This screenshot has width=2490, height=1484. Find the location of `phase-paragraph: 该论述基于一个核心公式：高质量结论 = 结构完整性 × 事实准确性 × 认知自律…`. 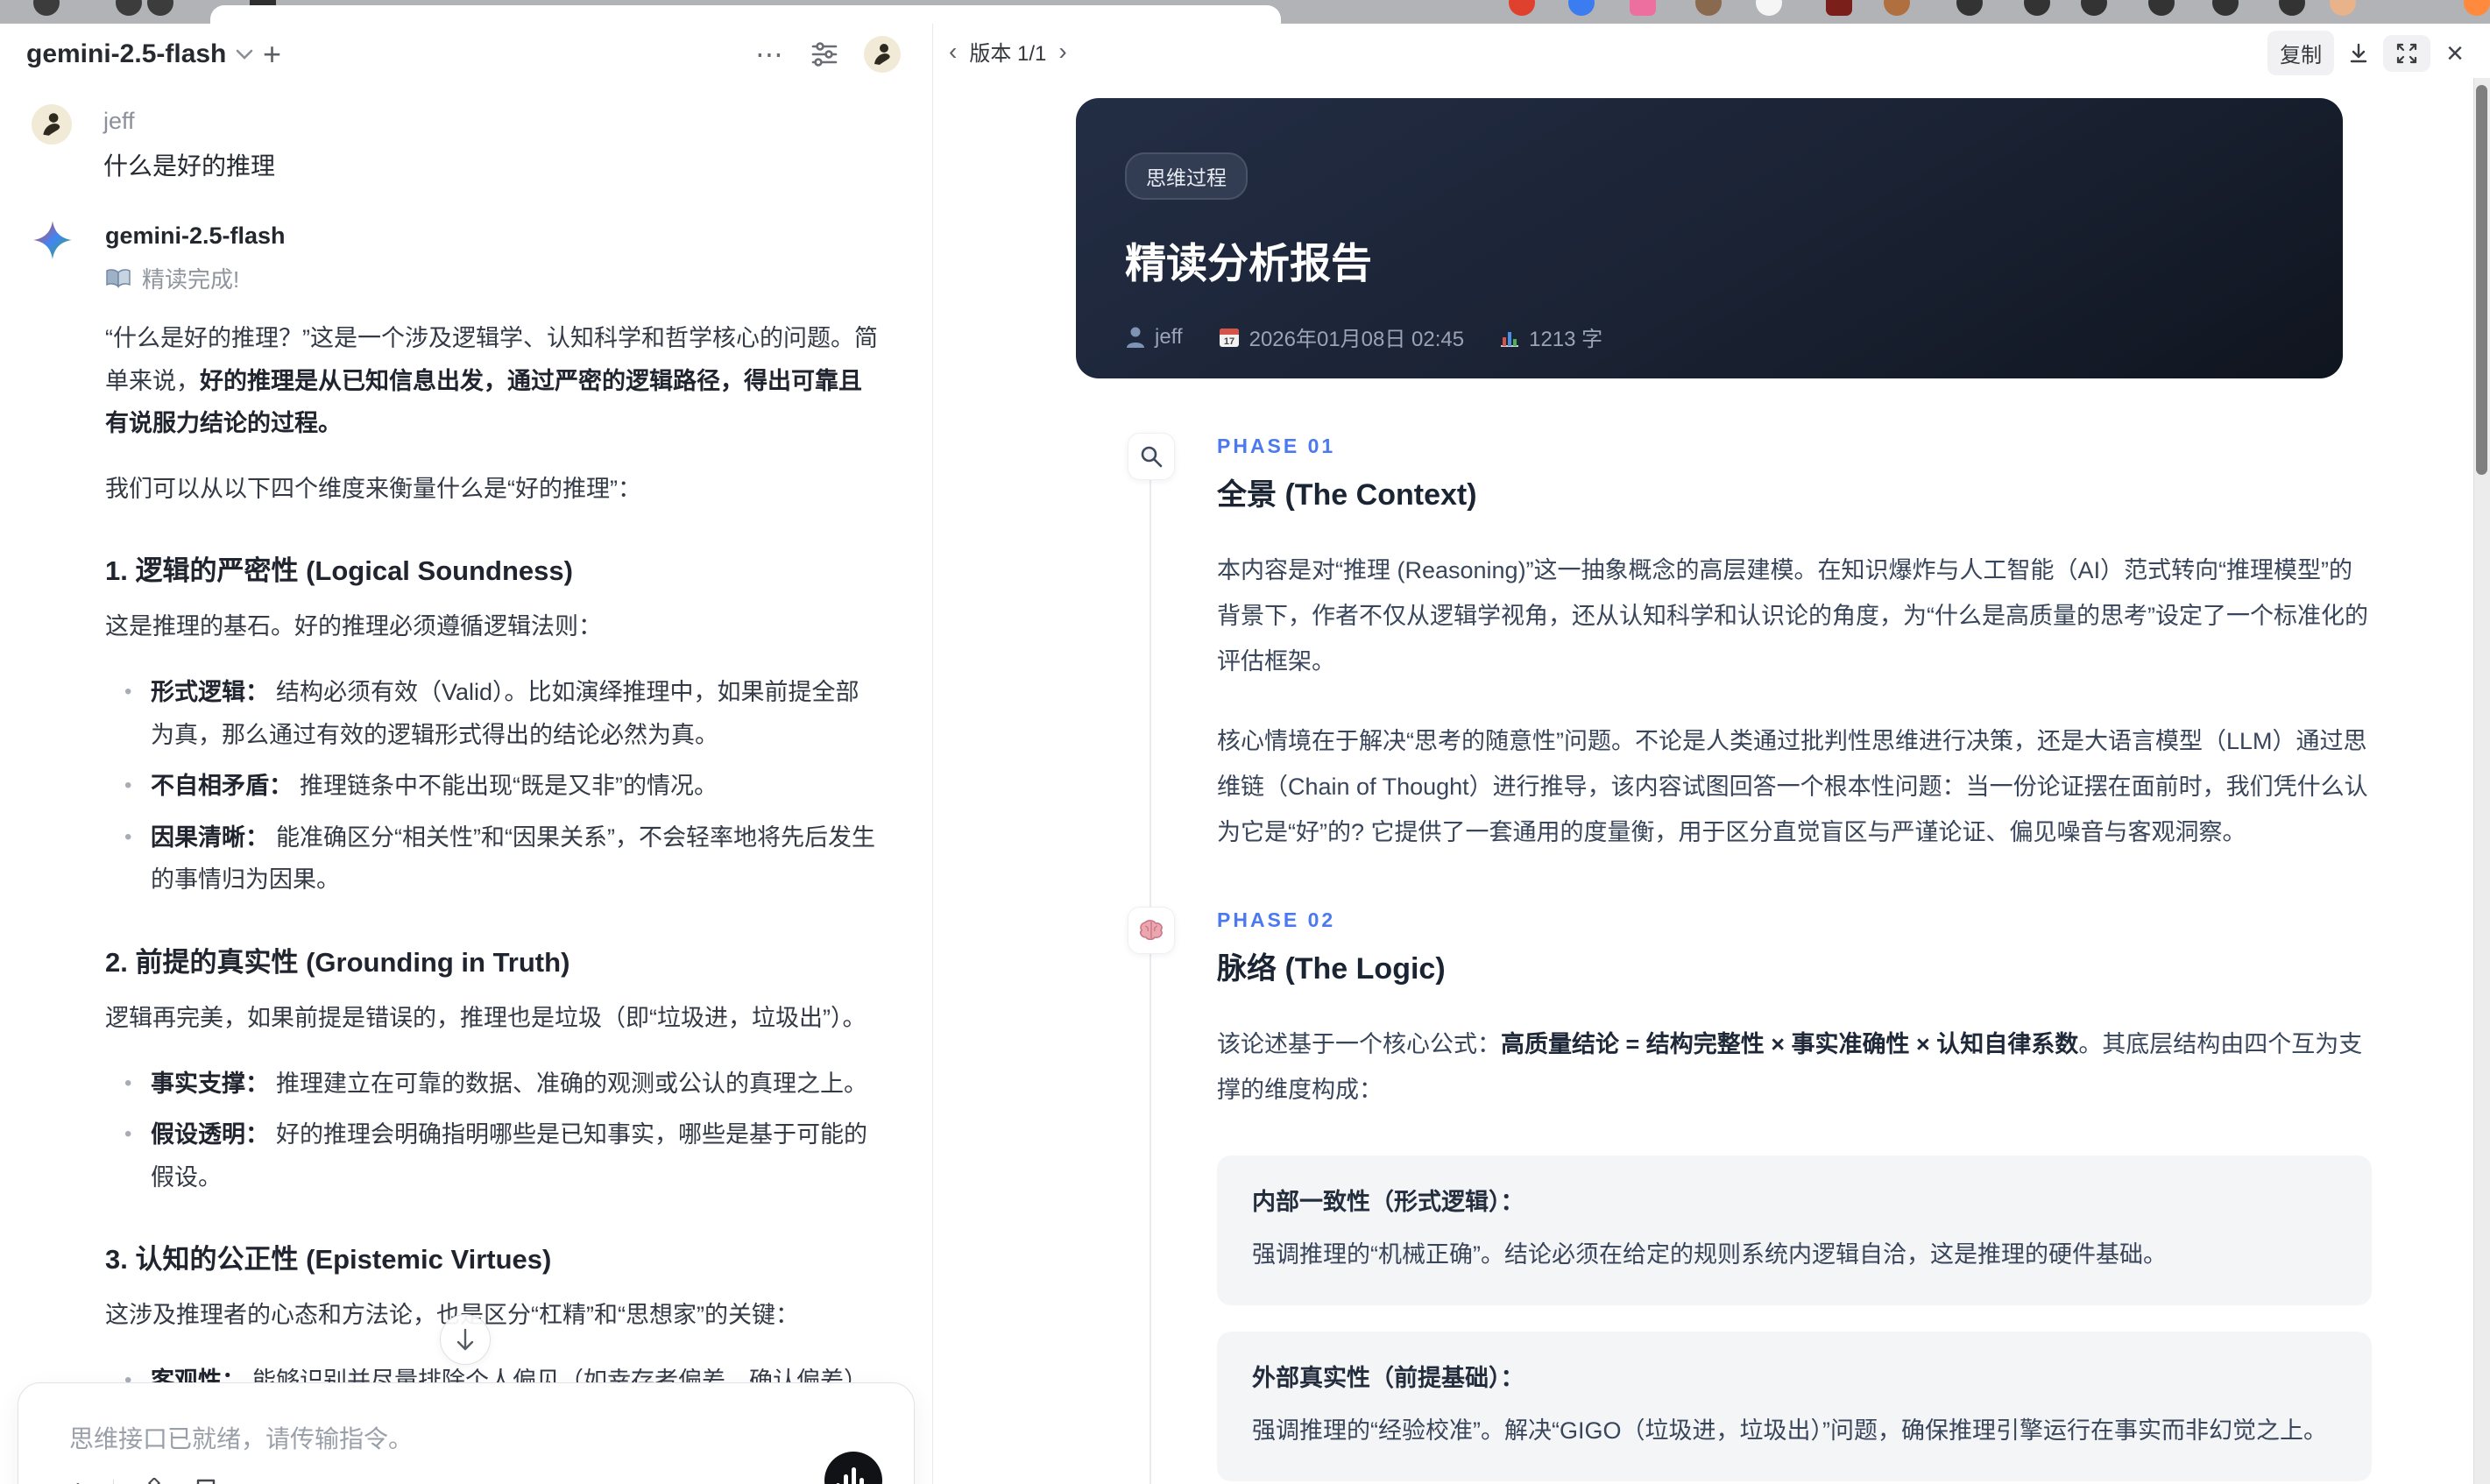

phase-paragraph: 该论述基于一个核心公式：高质量结论 = 结构完整性 × 事实准确性 × 认知自律… is located at coordinates (1790, 1066).